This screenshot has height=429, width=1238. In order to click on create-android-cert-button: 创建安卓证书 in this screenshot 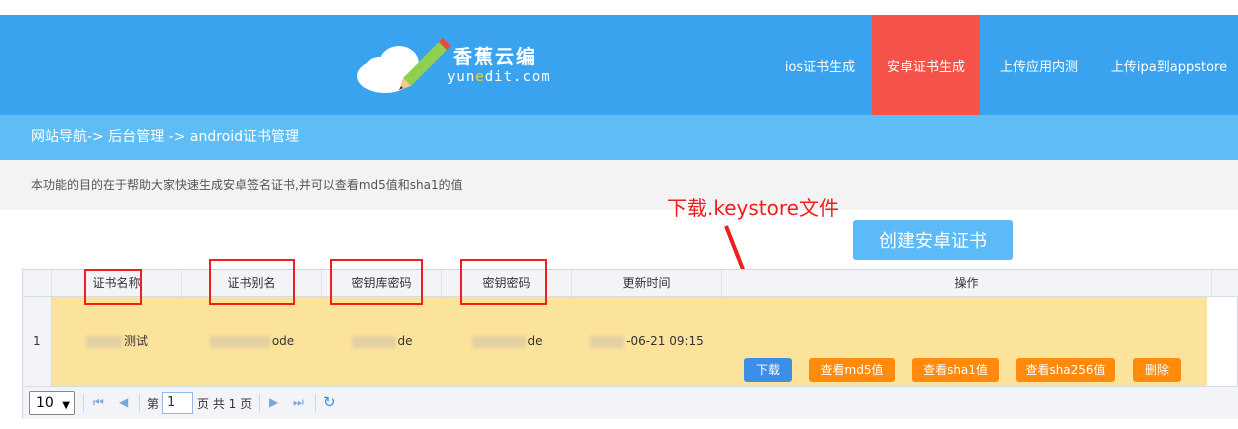, I will do `click(933, 240)`.